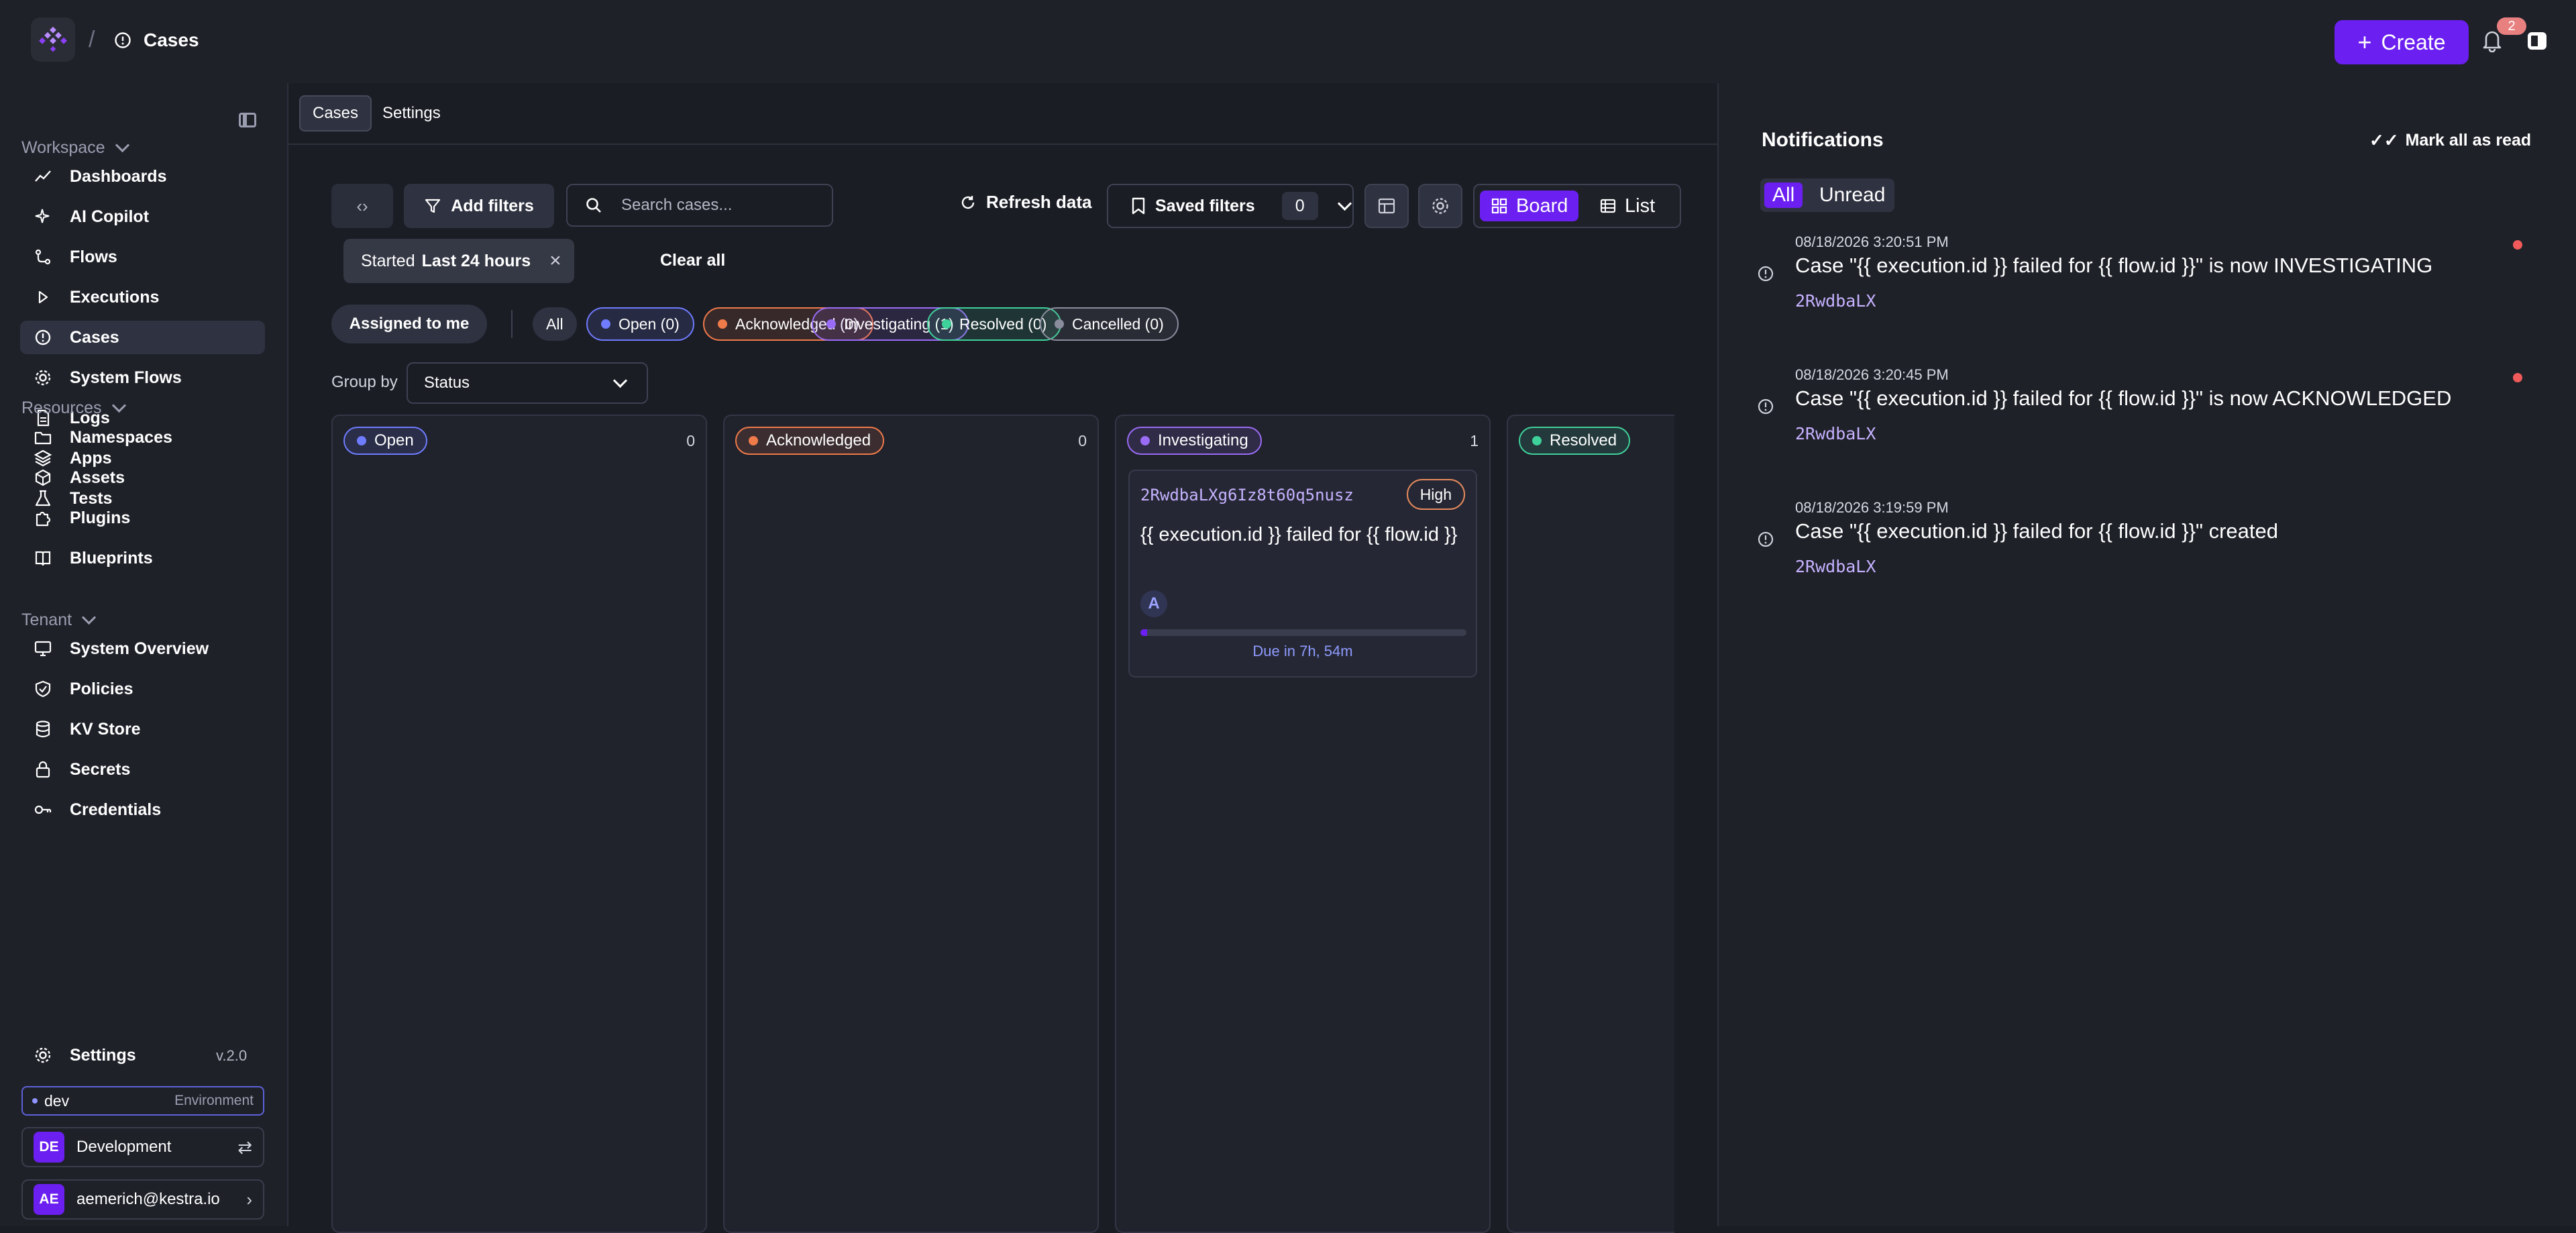 The image size is (2576, 1233). I want to click on group-by-select: Status, so click(527, 383).